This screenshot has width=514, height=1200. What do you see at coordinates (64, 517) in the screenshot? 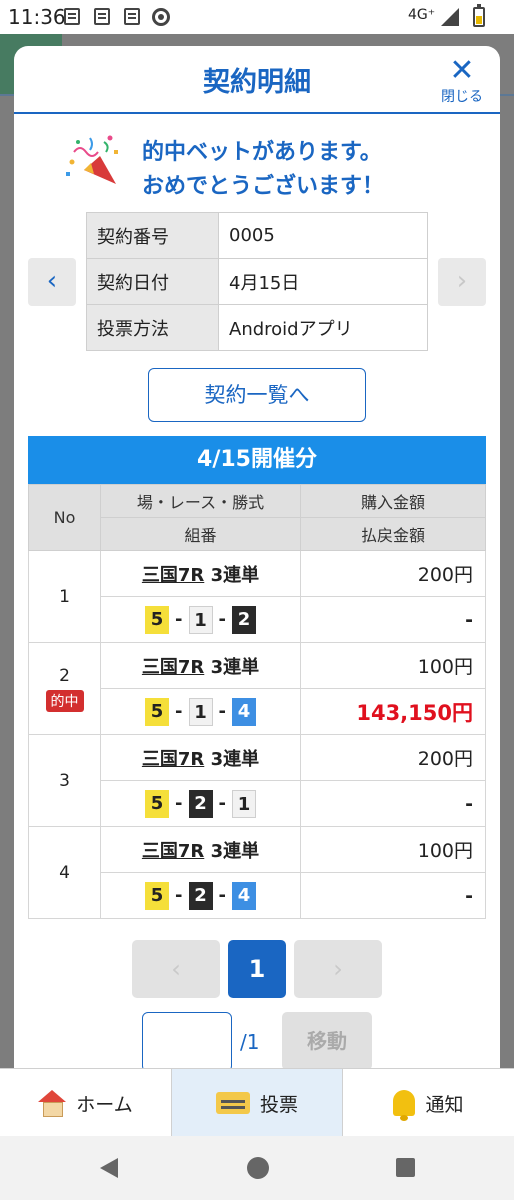
I see `header-no: No` at bounding box center [64, 517].